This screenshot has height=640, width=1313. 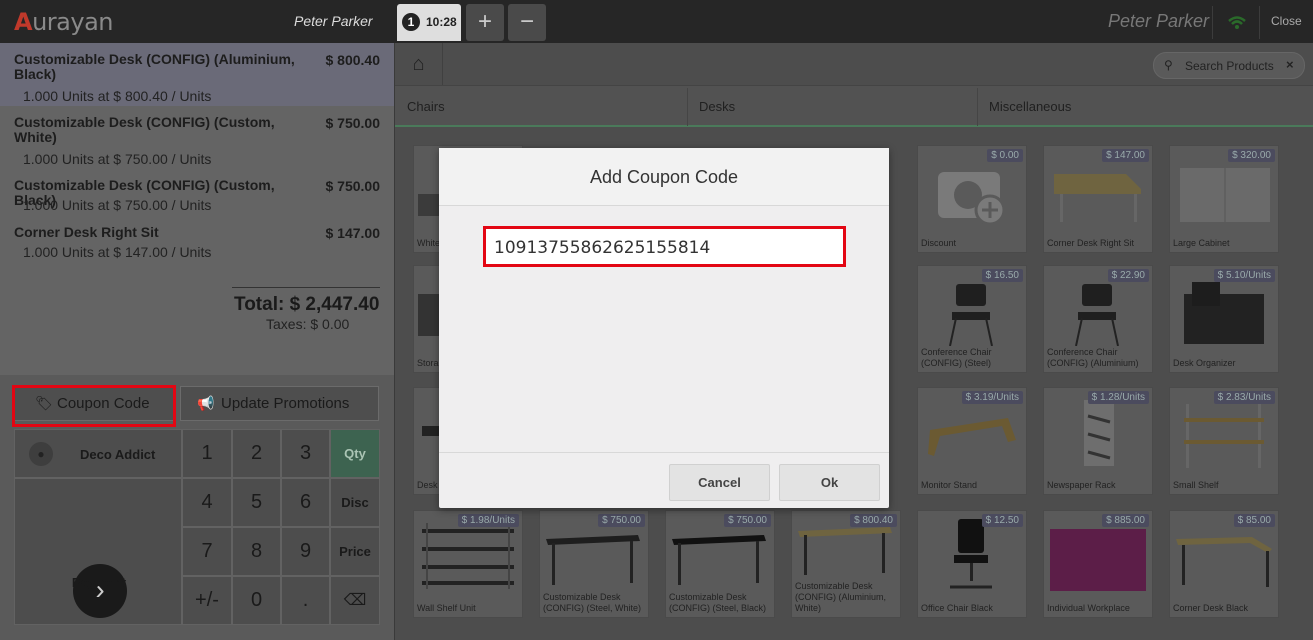 What do you see at coordinates (719, 482) in the screenshot?
I see `cancel-button: Cancel` at bounding box center [719, 482].